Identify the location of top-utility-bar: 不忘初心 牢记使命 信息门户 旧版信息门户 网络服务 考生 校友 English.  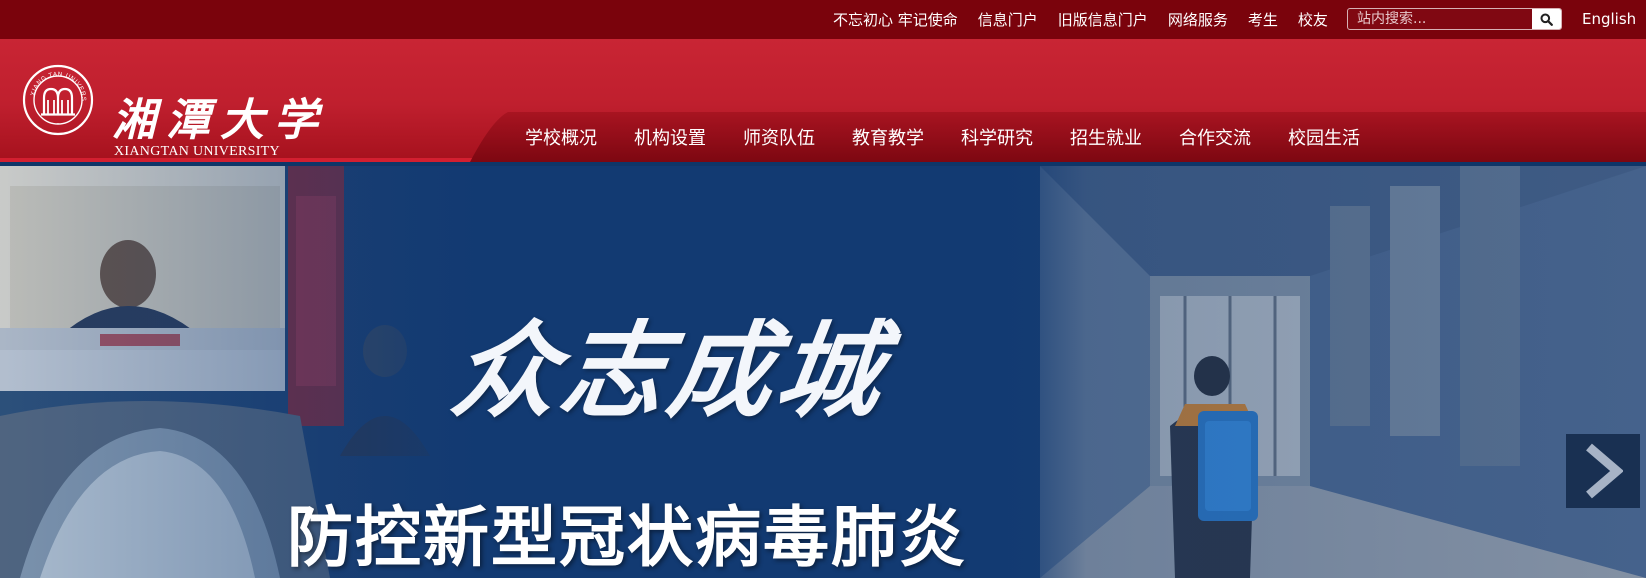
(823, 19).